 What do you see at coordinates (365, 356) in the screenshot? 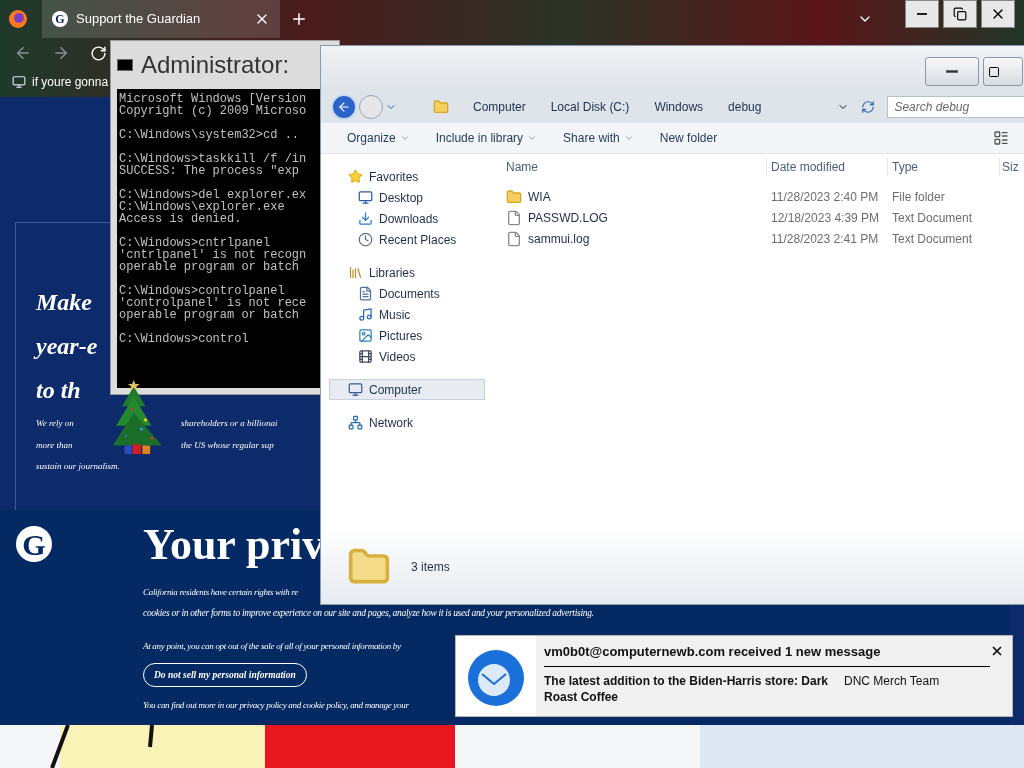
I see `film-icon` at bounding box center [365, 356].